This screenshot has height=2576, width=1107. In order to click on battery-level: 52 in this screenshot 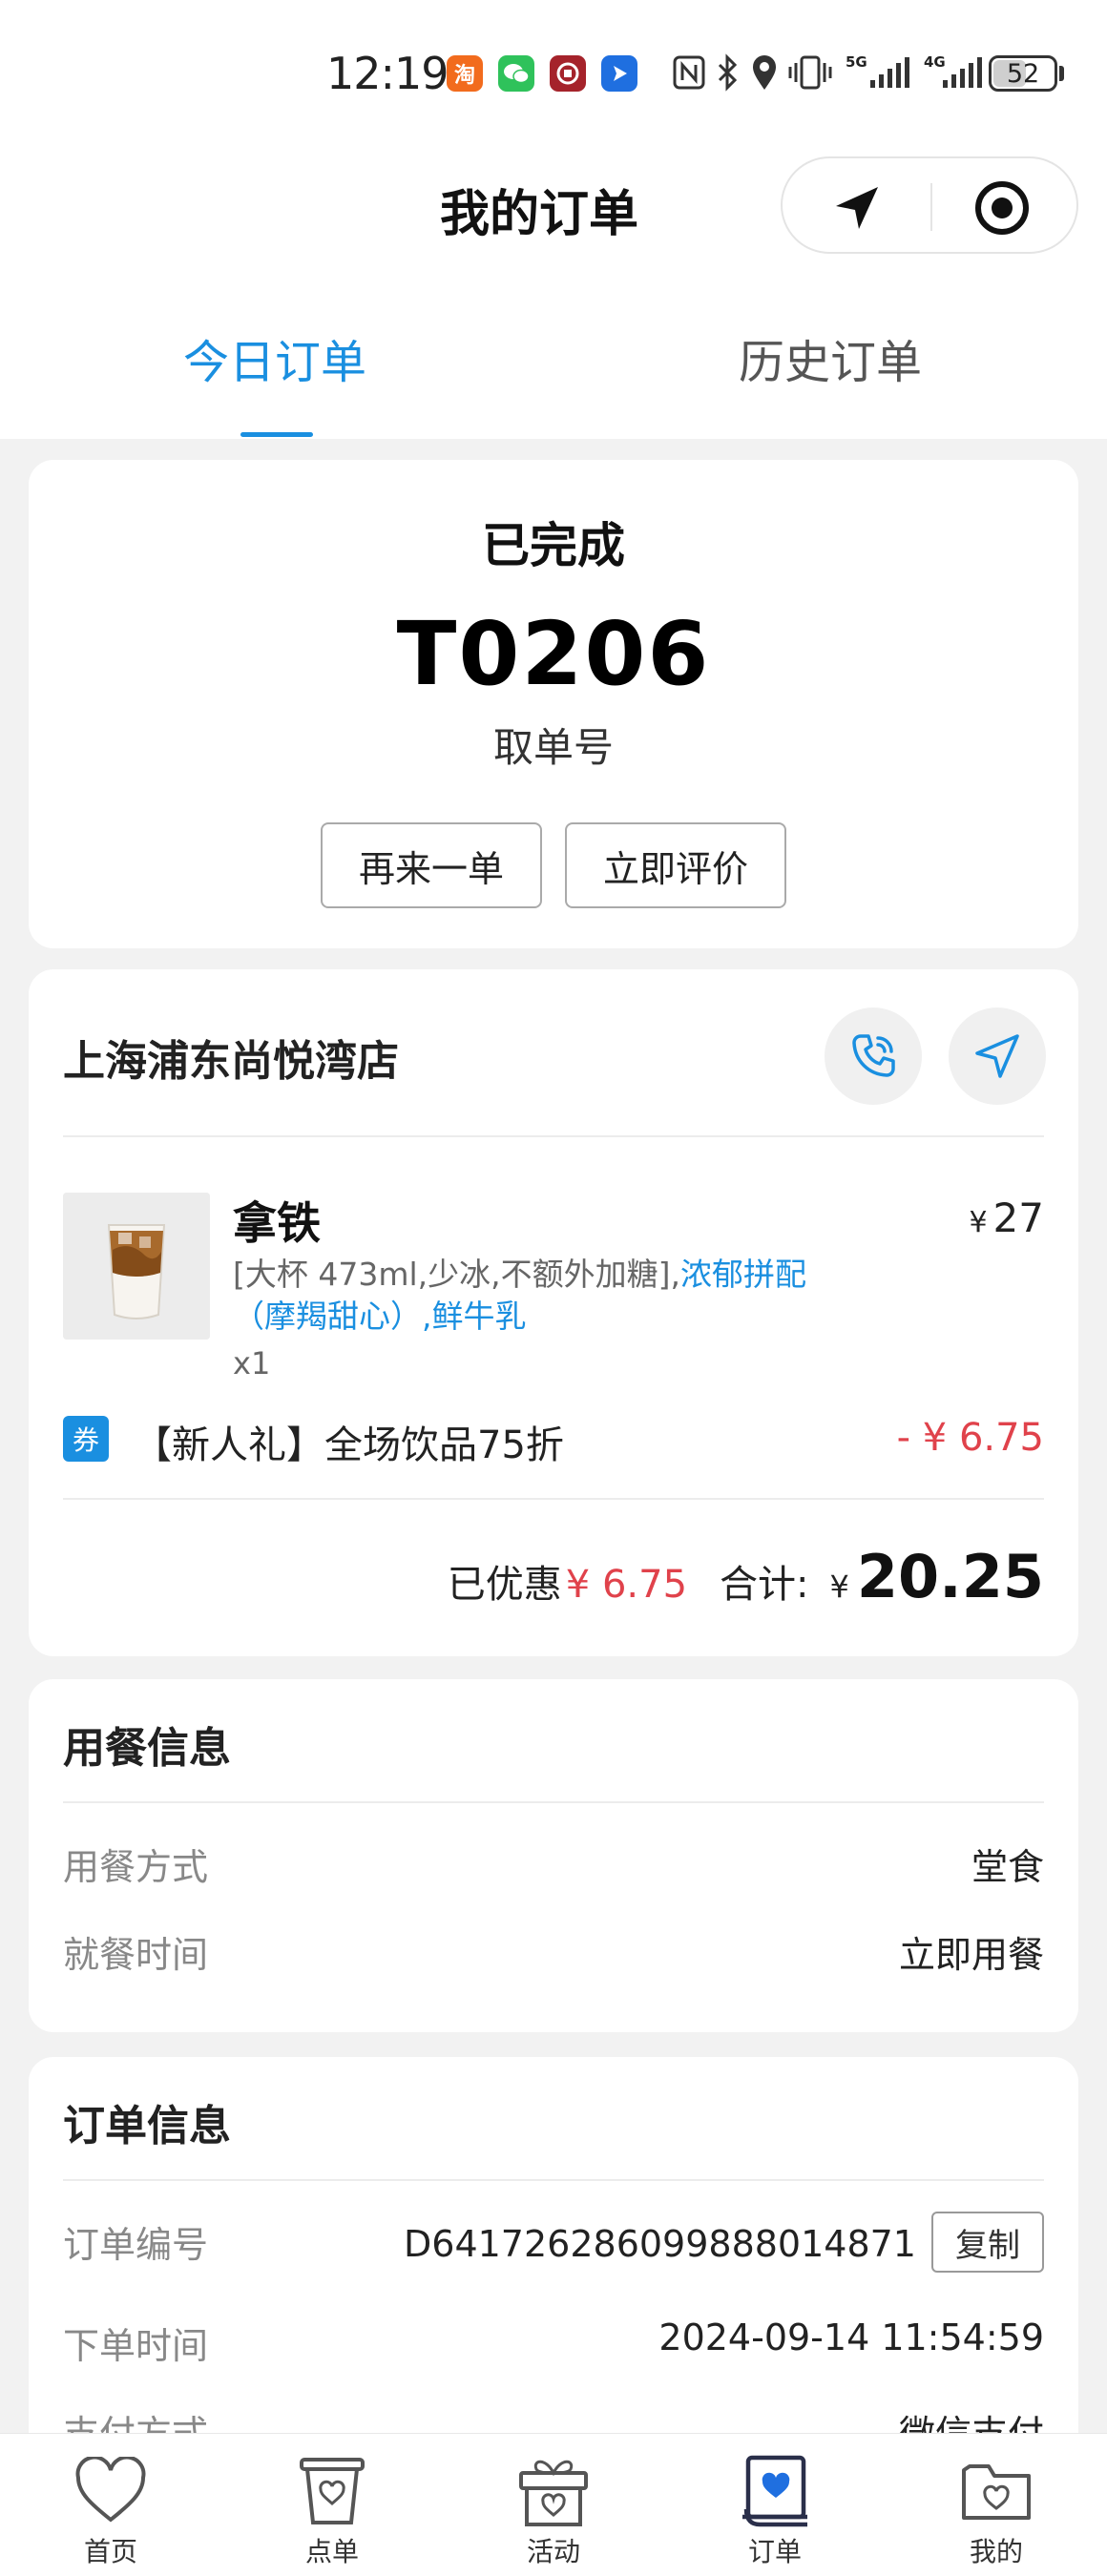, I will do `click(1023, 73)`.